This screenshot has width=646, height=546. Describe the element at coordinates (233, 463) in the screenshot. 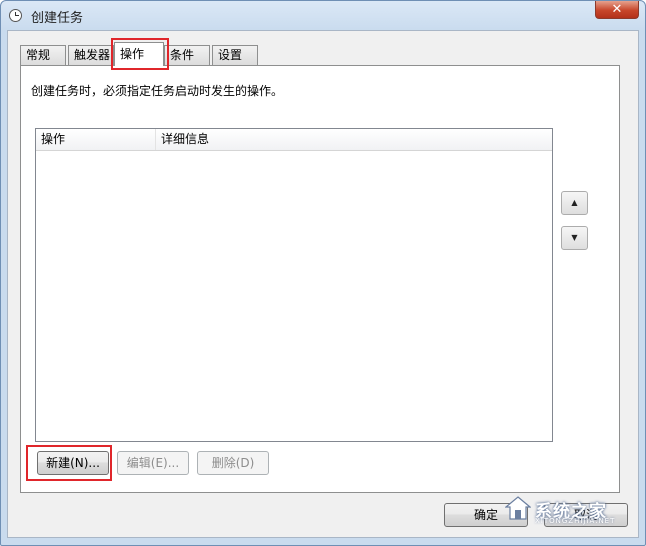

I see `delete-action-button: 删除(D)` at that location.